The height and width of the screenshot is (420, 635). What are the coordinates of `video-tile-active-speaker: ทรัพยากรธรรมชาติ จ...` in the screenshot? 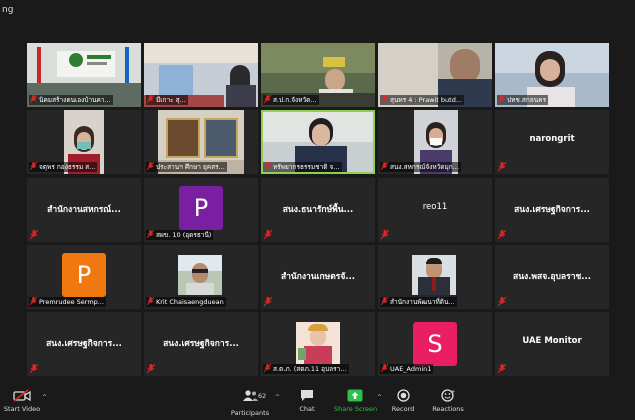 It's located at (318, 142).